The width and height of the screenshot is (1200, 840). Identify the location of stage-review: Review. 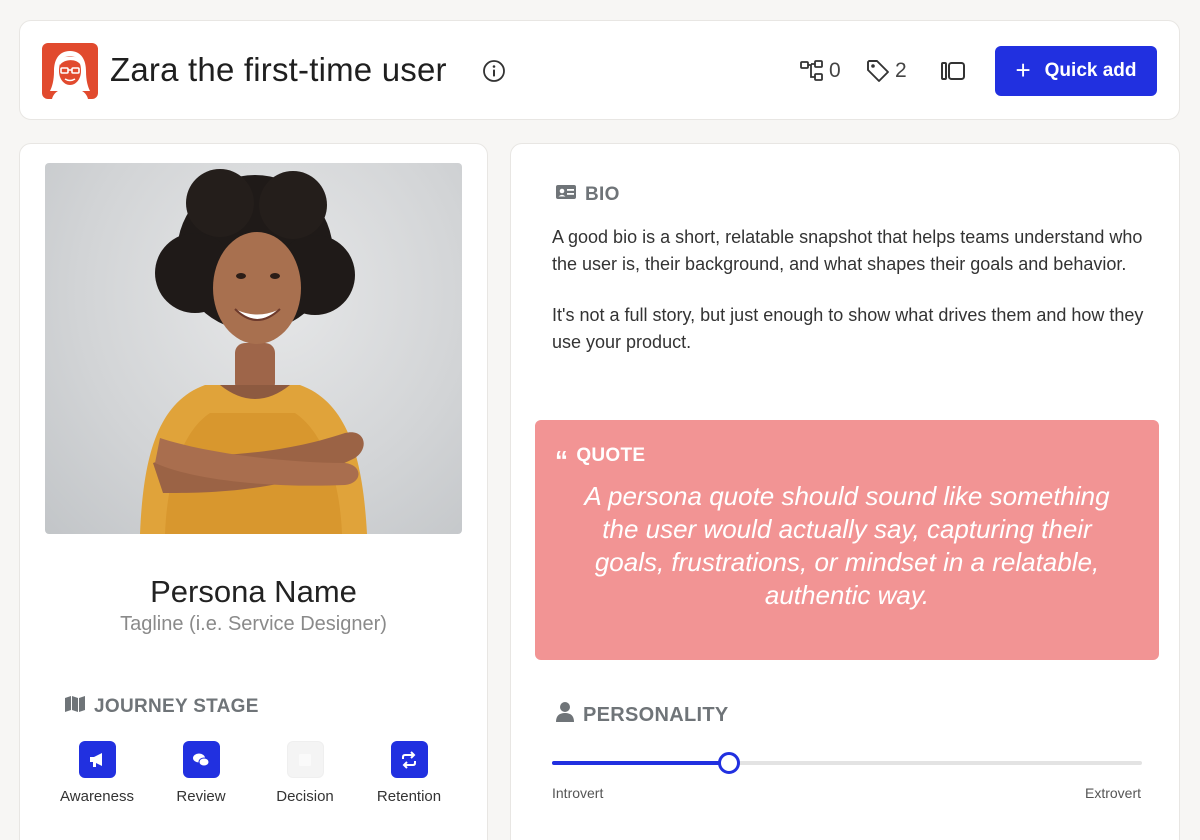
(201, 773).